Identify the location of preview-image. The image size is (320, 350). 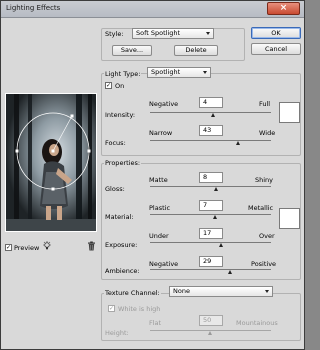
(51, 162).